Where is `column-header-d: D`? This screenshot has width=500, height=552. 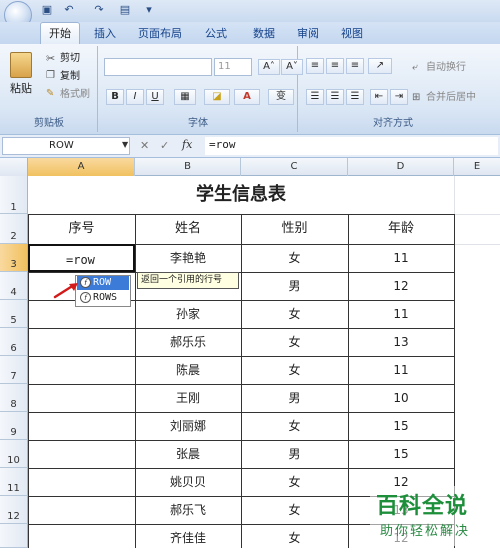 column-header-d: D is located at coordinates (401, 167).